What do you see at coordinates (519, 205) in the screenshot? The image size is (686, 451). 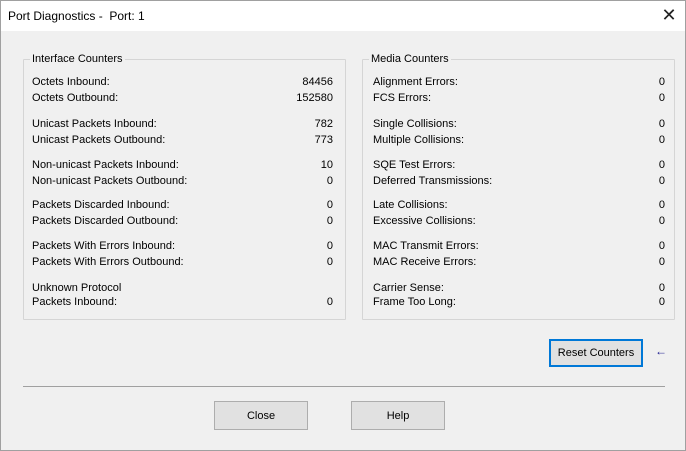 I see `counter-row: Late Collisions: 0` at bounding box center [519, 205].